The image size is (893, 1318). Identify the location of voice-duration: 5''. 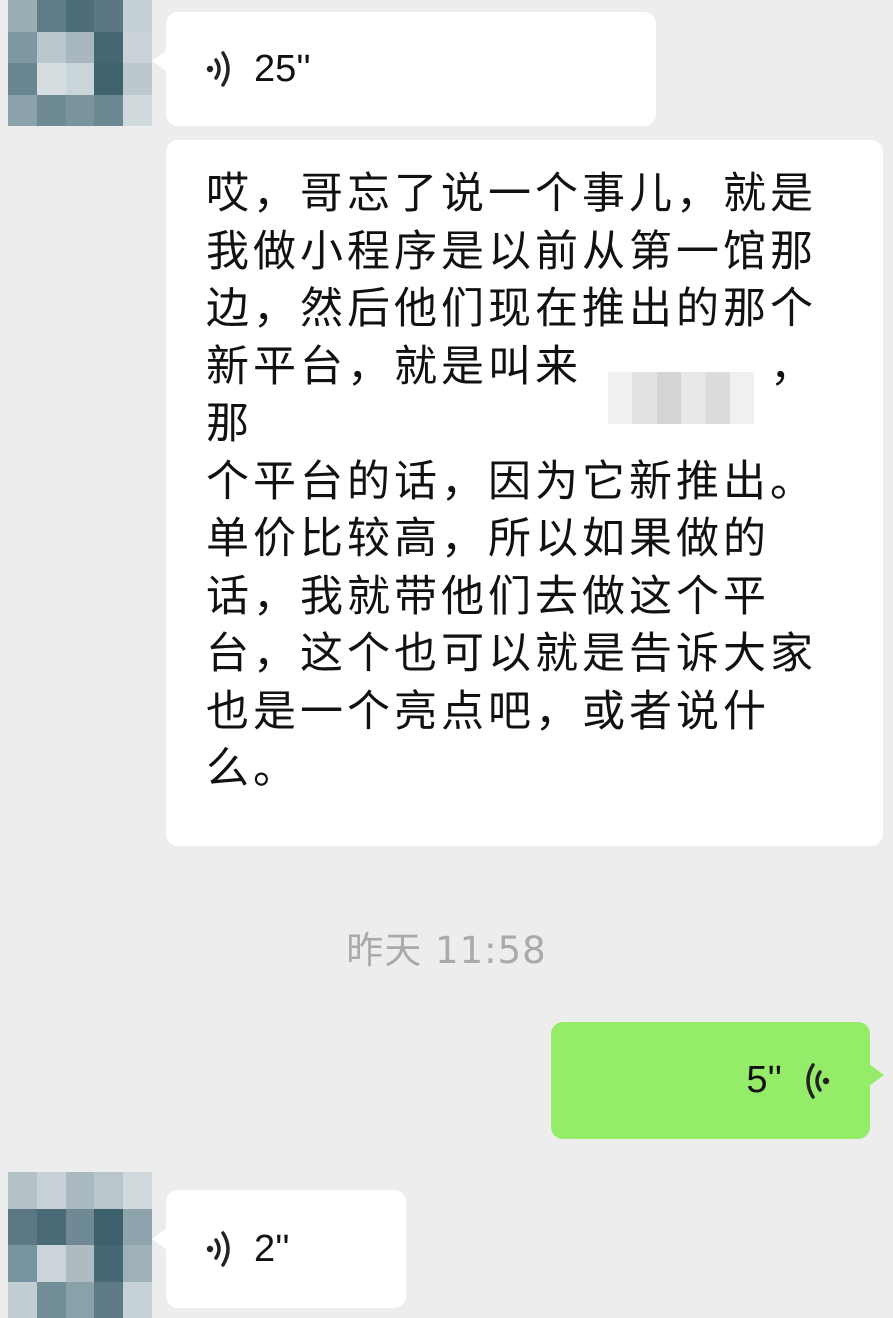
(764, 1080).